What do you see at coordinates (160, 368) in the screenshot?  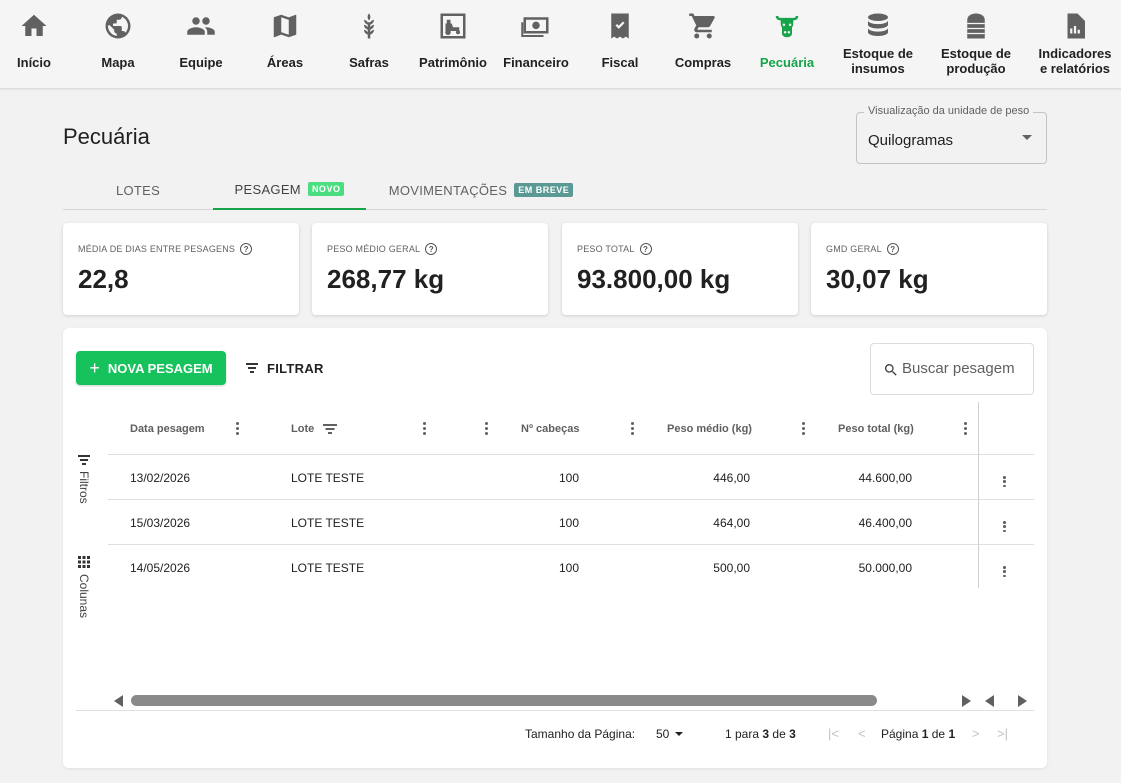 I see `new-weighing-label: NOVA PESAGEM` at bounding box center [160, 368].